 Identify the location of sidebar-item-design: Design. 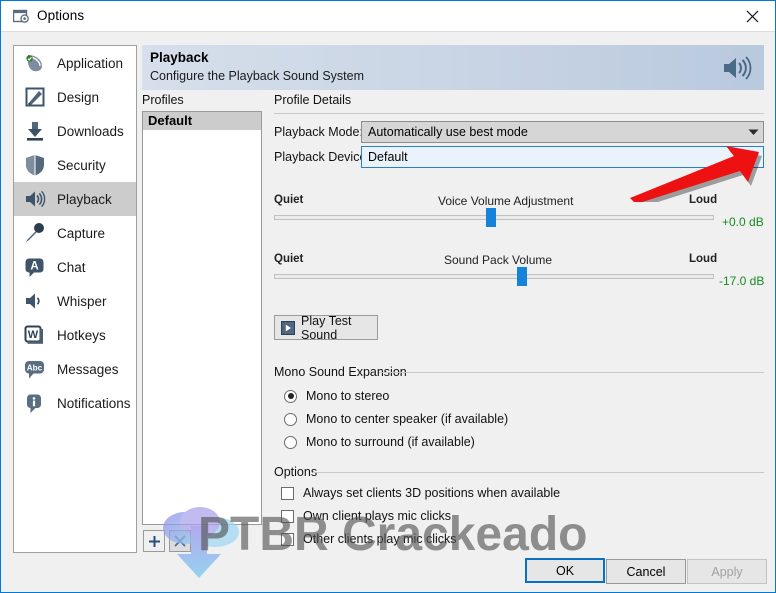
(75, 97).